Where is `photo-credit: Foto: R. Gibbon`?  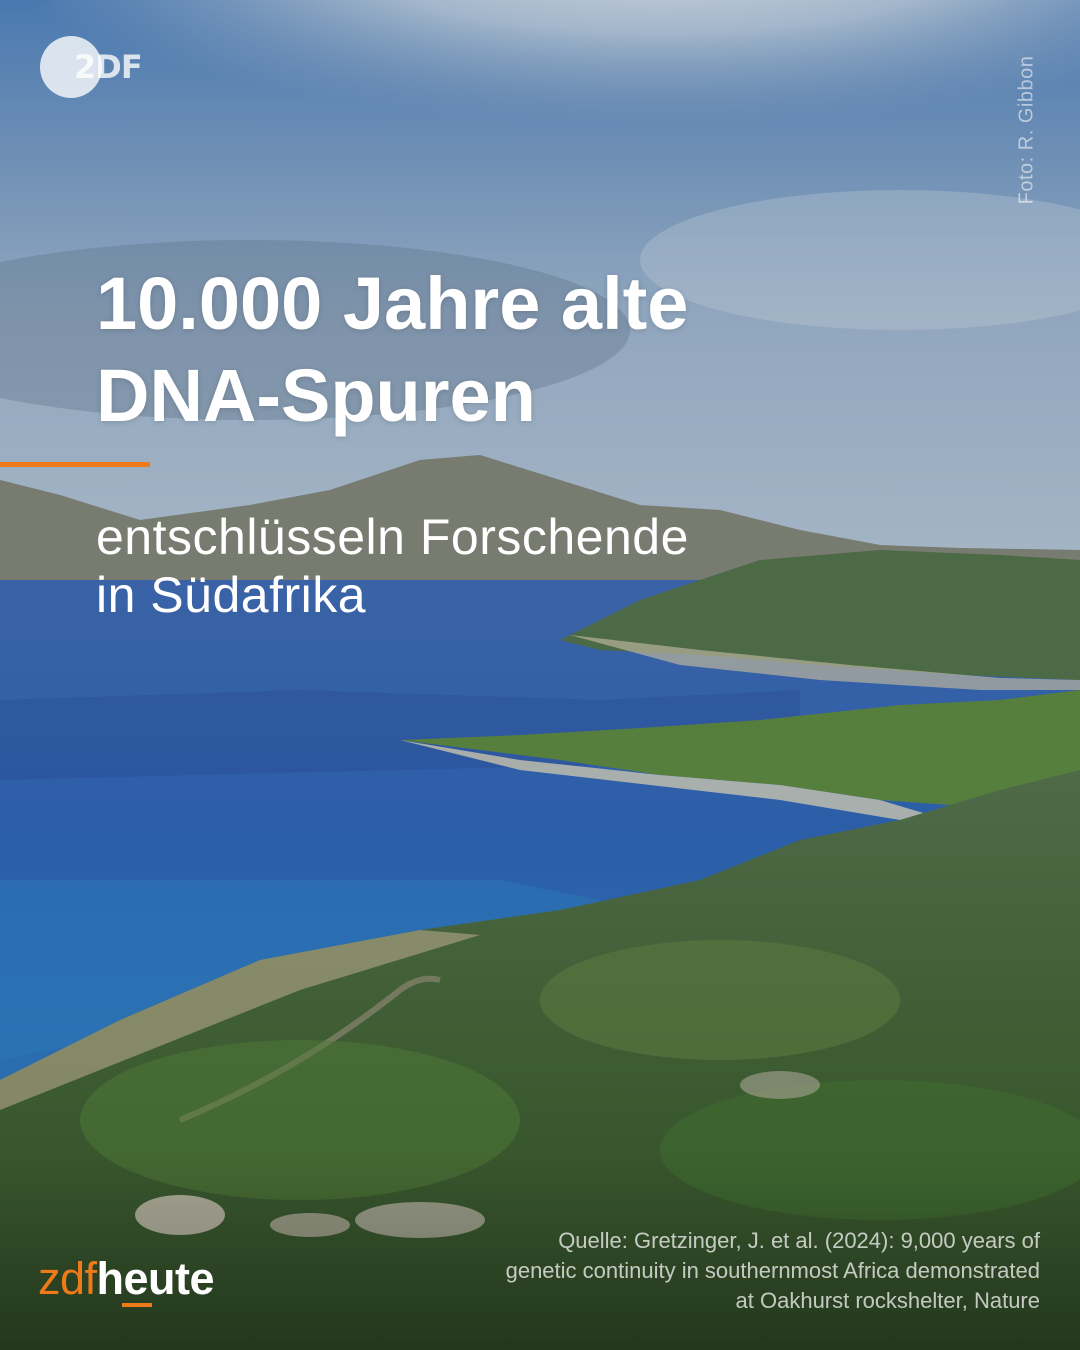 photo-credit: Foto: R. Gibbon is located at coordinates (1026, 130).